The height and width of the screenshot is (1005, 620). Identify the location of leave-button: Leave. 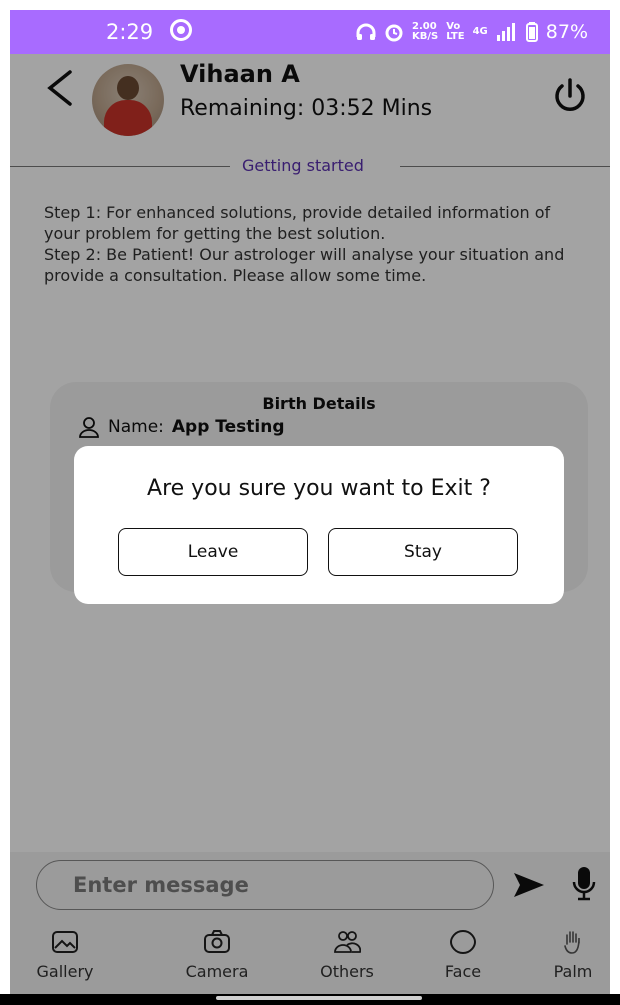
(213, 552).